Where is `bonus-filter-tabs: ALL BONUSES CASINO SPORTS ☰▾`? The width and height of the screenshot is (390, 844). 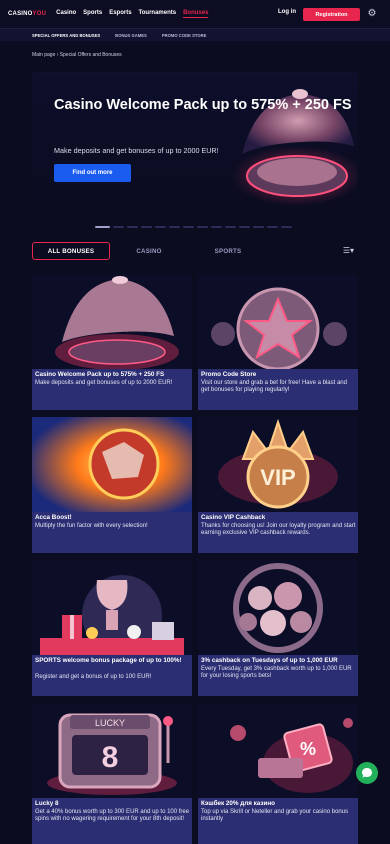
bonus-filter-tabs: ALL BONUSES CASINO SPORTS ☰▾ is located at coordinates (195, 251).